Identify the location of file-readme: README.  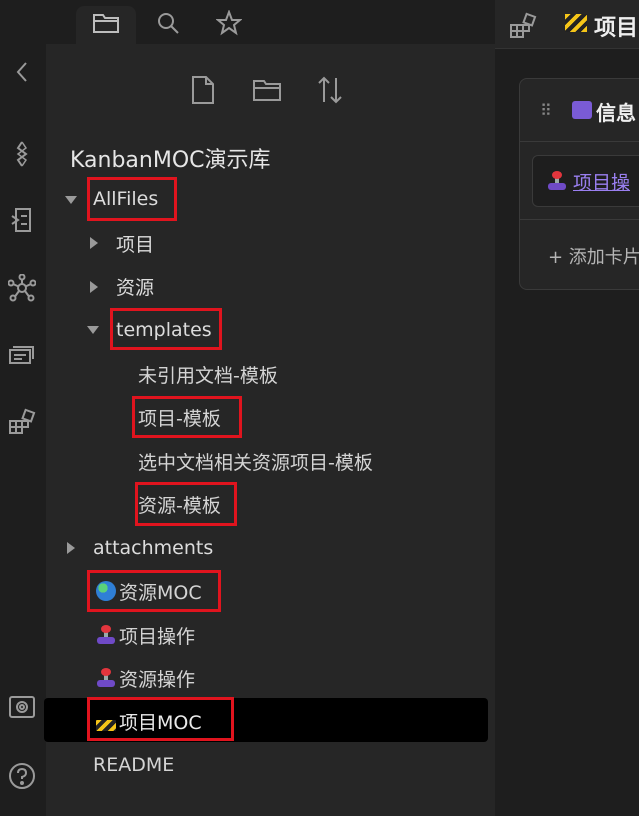
(133, 765).